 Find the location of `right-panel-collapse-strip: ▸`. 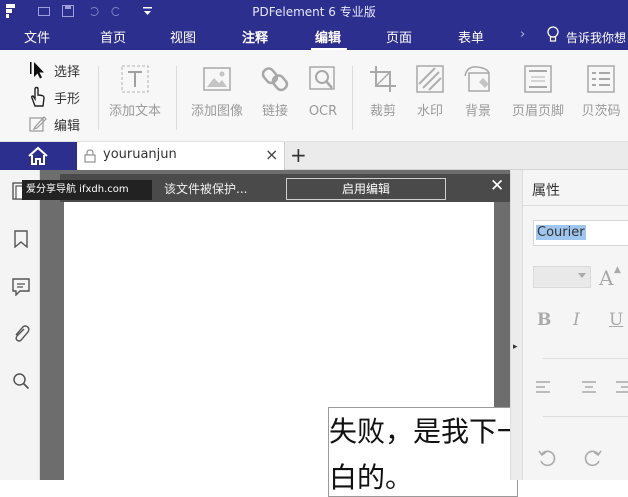

right-panel-collapse-strip: ▸ is located at coordinates (517, 325).